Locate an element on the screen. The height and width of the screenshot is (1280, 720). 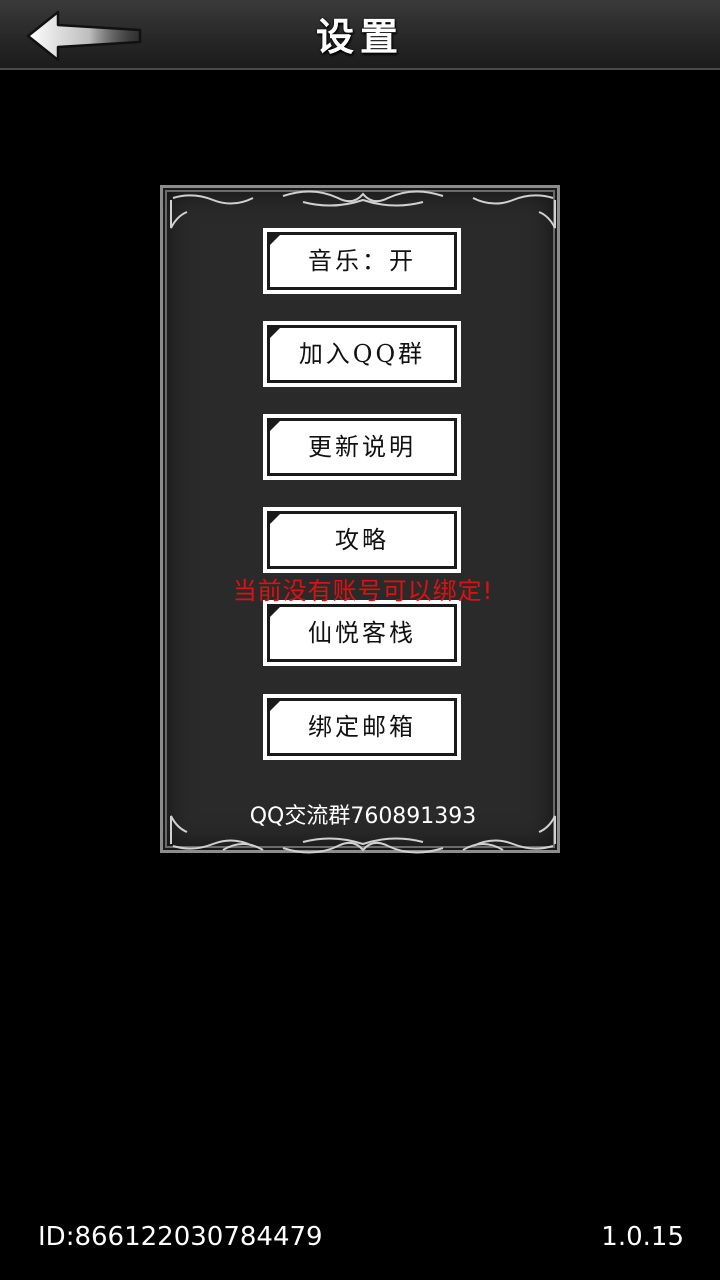
header-bar: 设置 is located at coordinates (360, 35).